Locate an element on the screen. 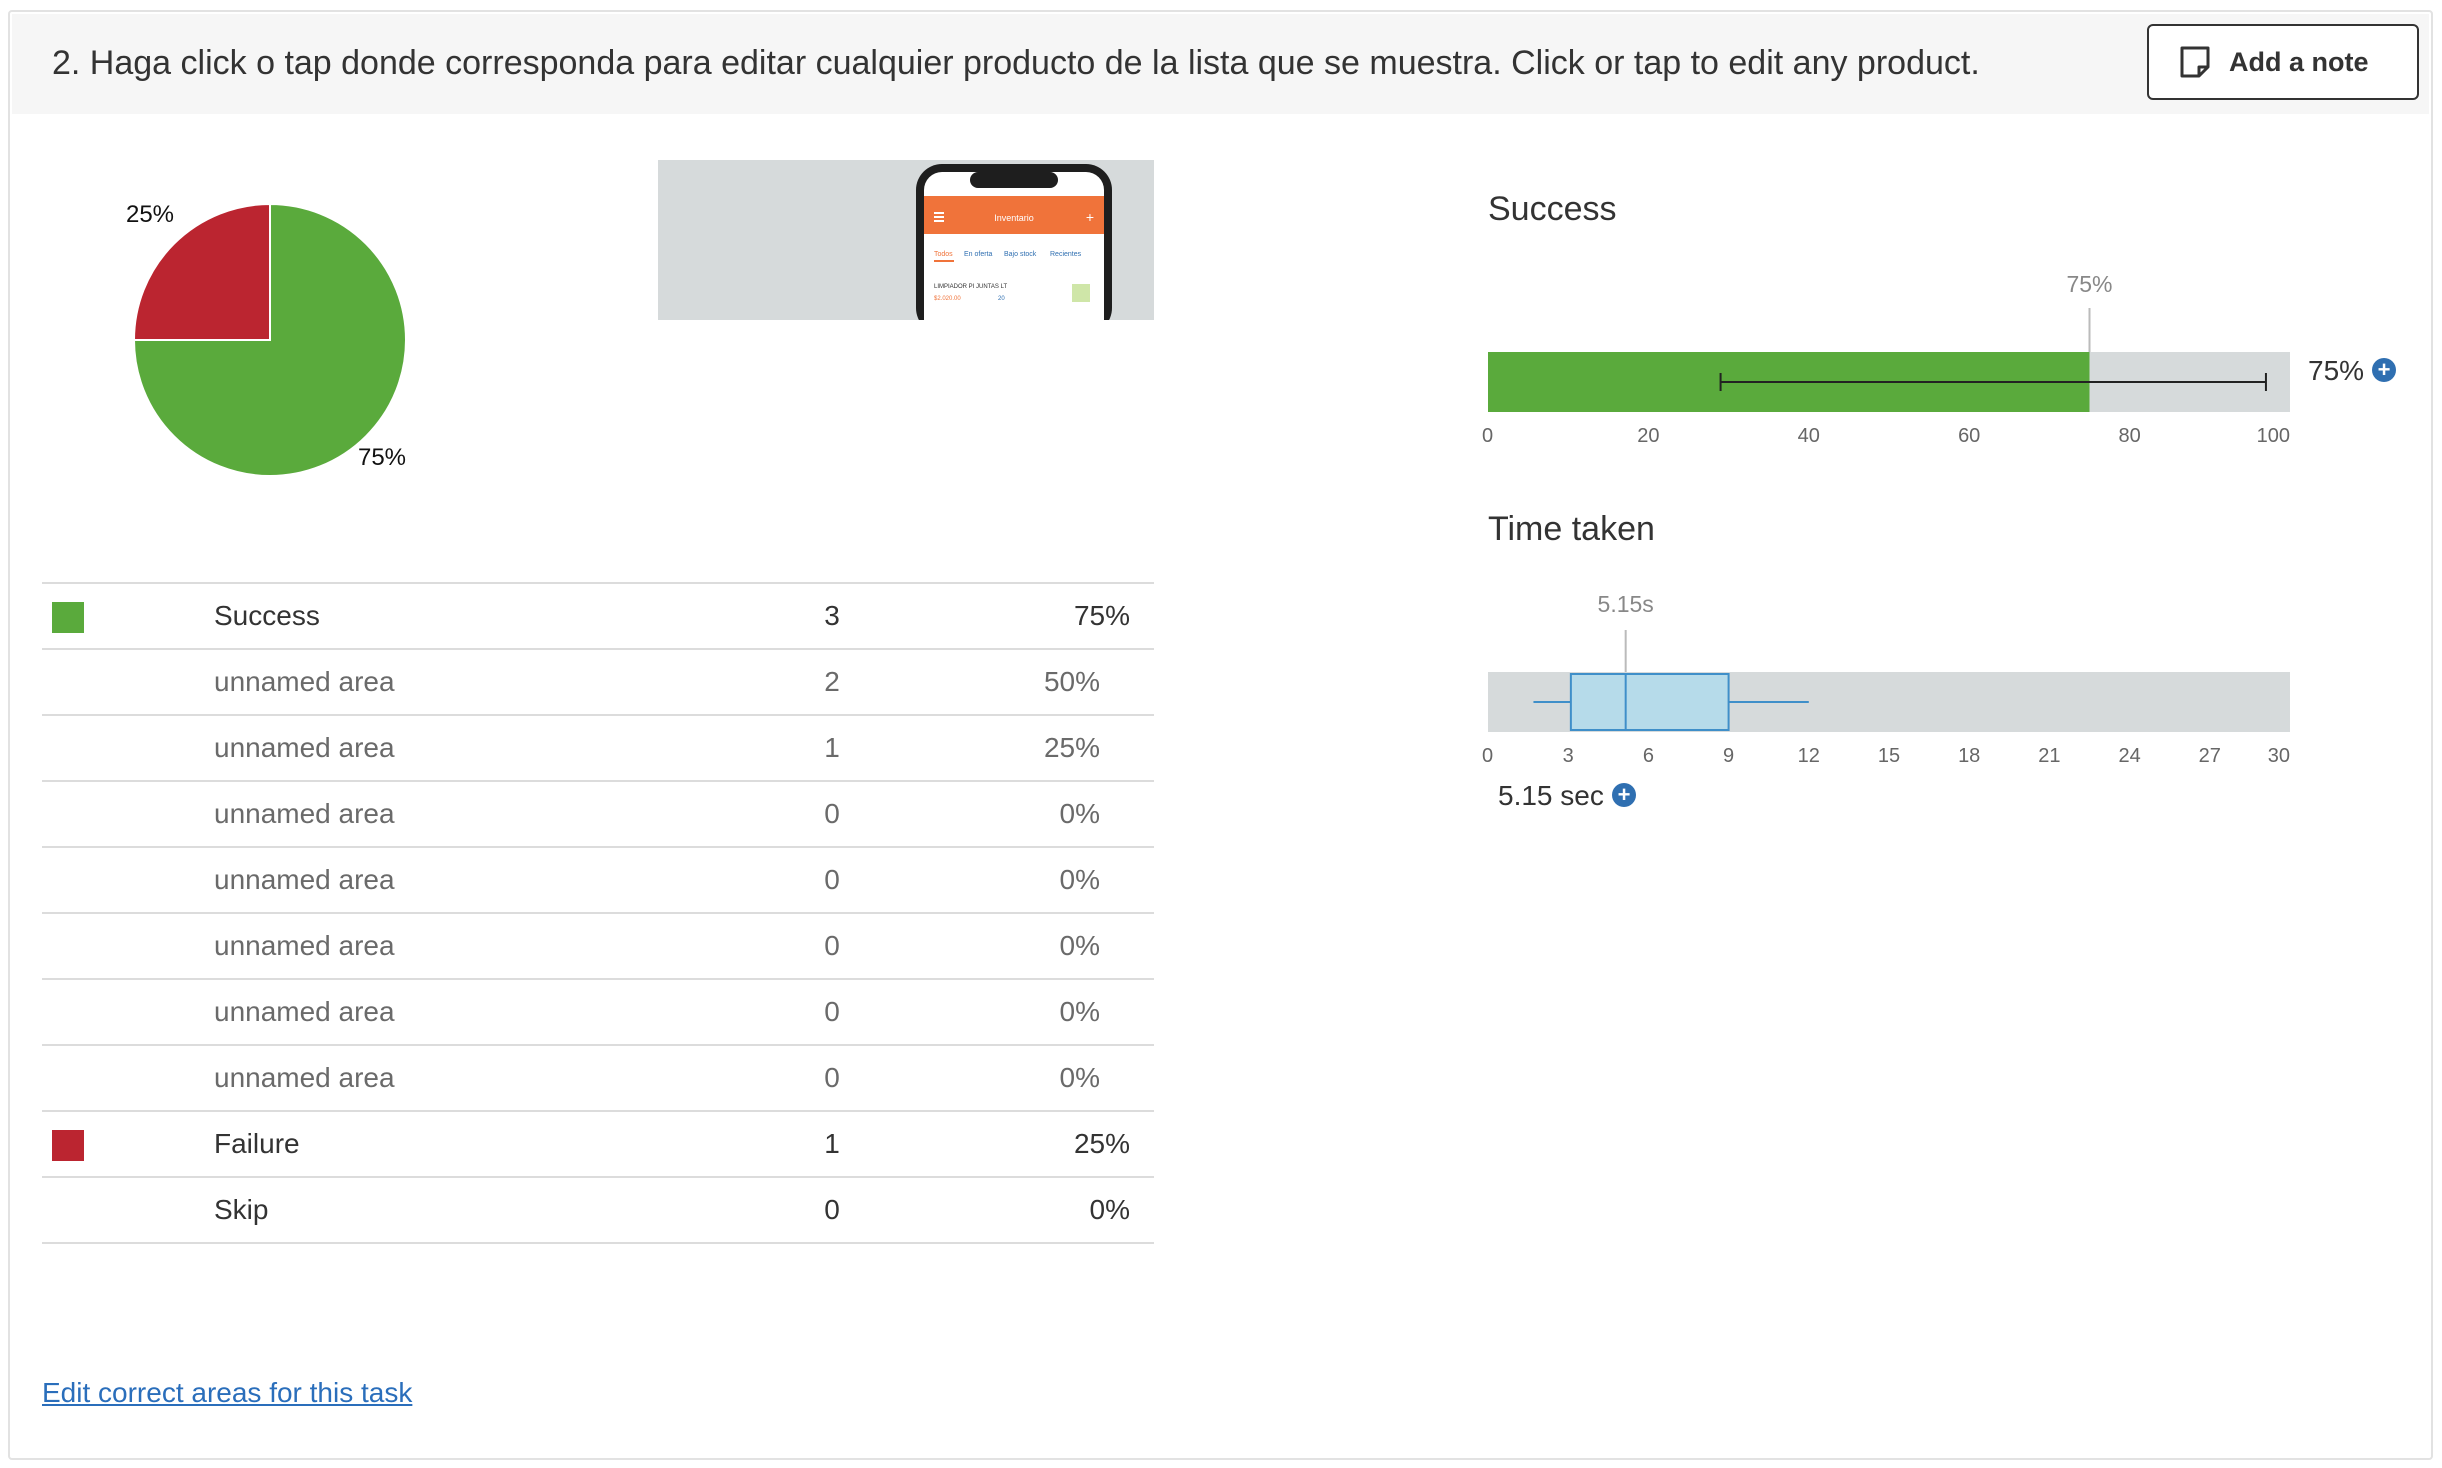 The image size is (2442, 1468). phone-item-sub: $2.020.00 is located at coordinates (947, 299).